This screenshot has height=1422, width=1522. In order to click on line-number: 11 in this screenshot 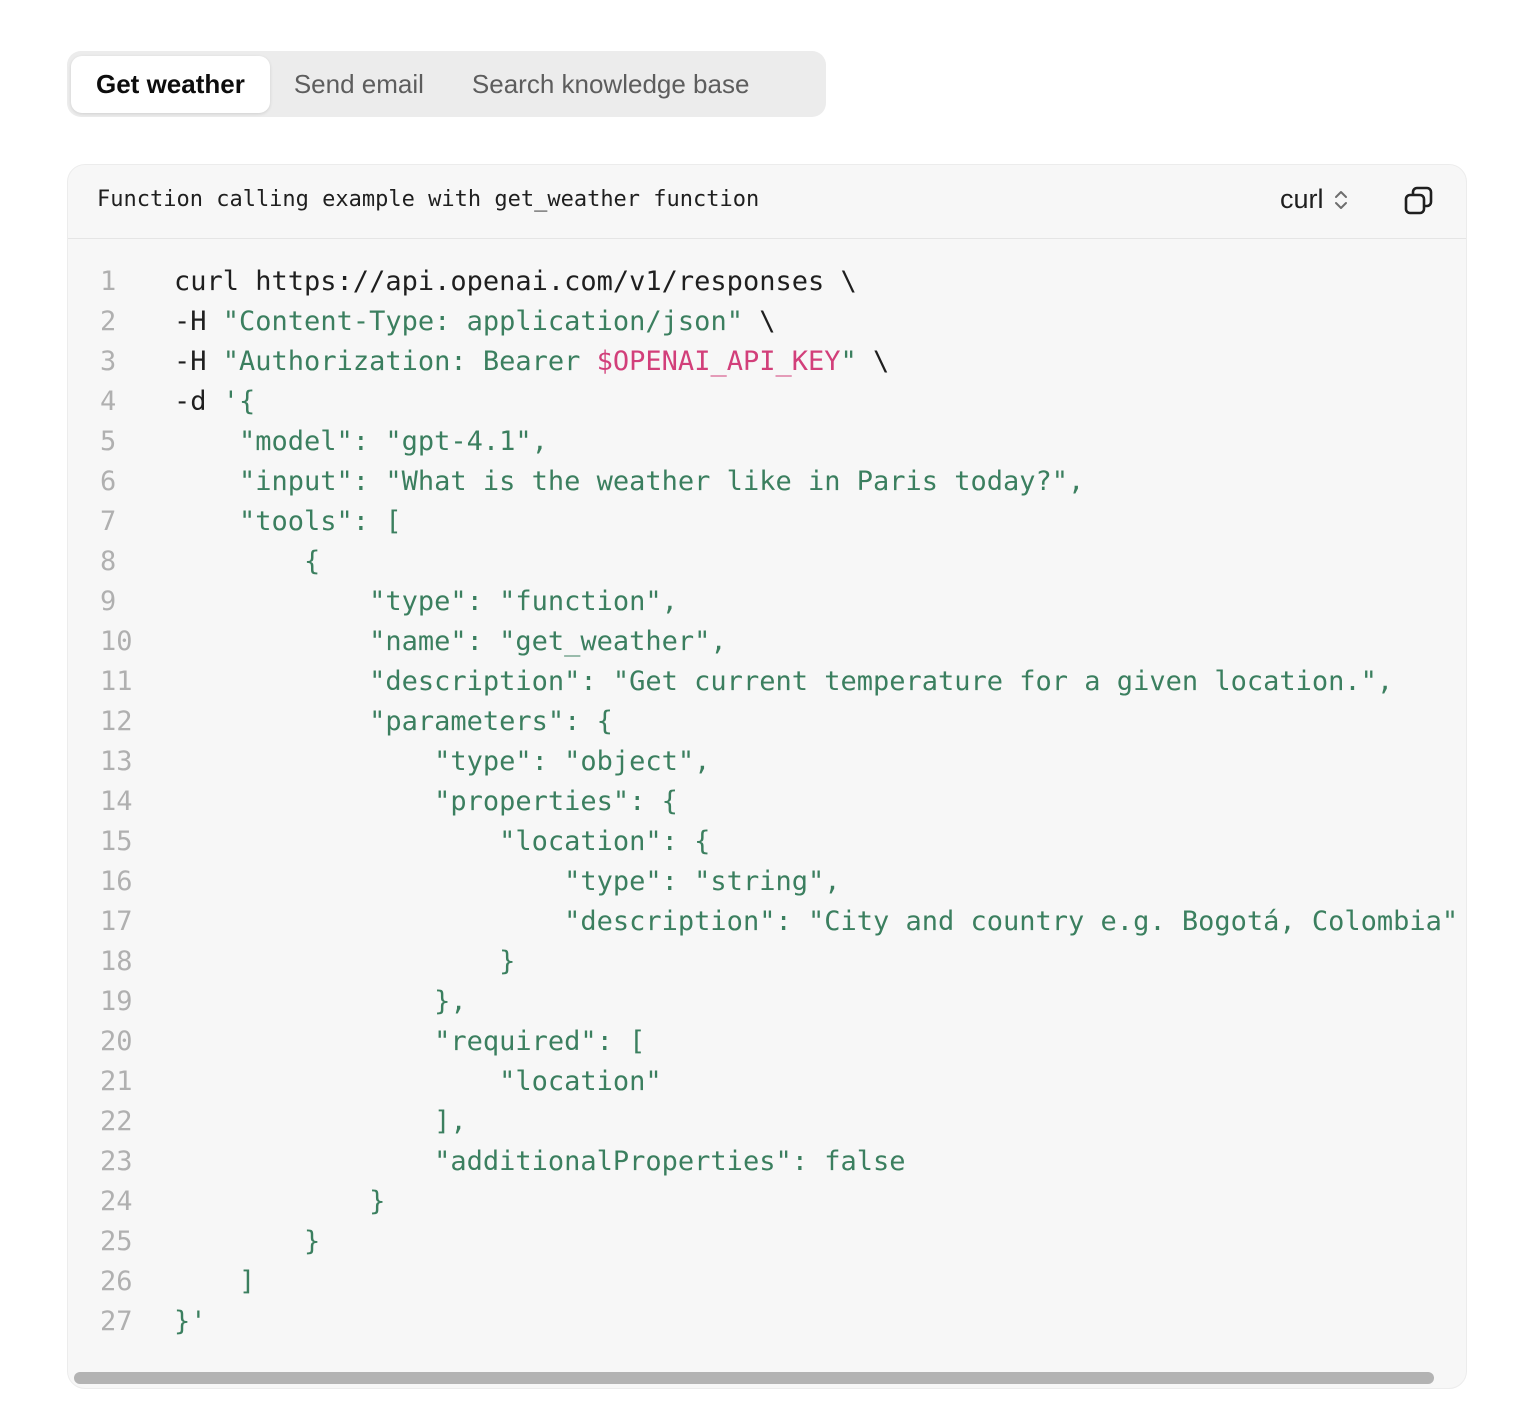, I will do `click(116, 681)`.